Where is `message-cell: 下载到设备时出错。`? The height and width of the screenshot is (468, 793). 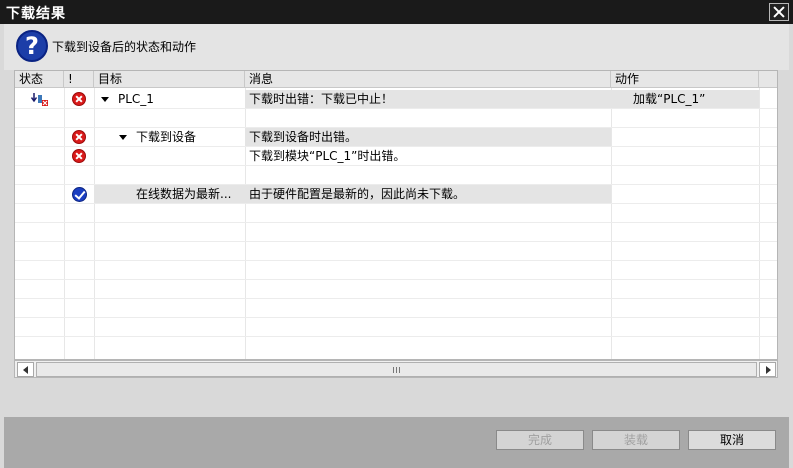
message-cell: 下载到设备时出错。 is located at coordinates (303, 137).